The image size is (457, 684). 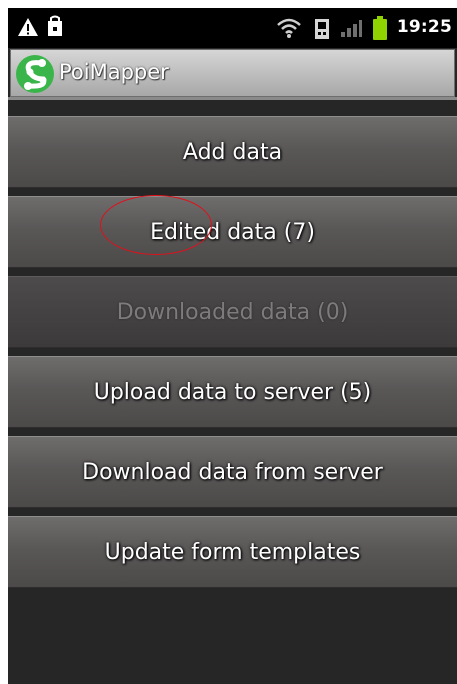 I want to click on warning-icon, so click(x=28, y=27).